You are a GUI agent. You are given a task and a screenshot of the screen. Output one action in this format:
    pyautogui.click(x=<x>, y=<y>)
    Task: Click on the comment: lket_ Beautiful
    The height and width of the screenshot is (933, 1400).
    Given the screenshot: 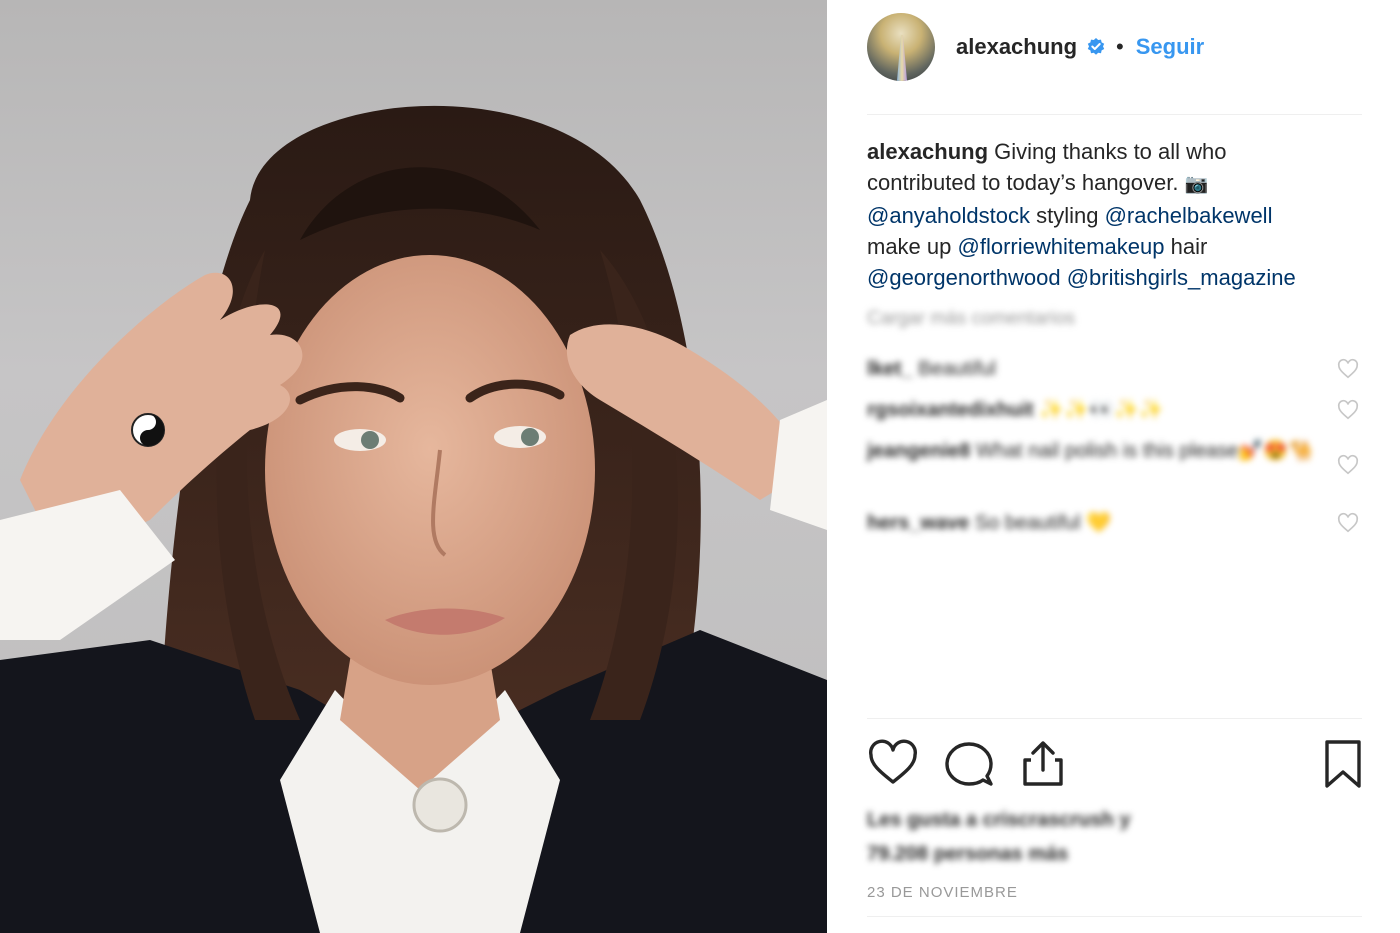 What is the action you would take?
    pyautogui.click(x=1117, y=374)
    